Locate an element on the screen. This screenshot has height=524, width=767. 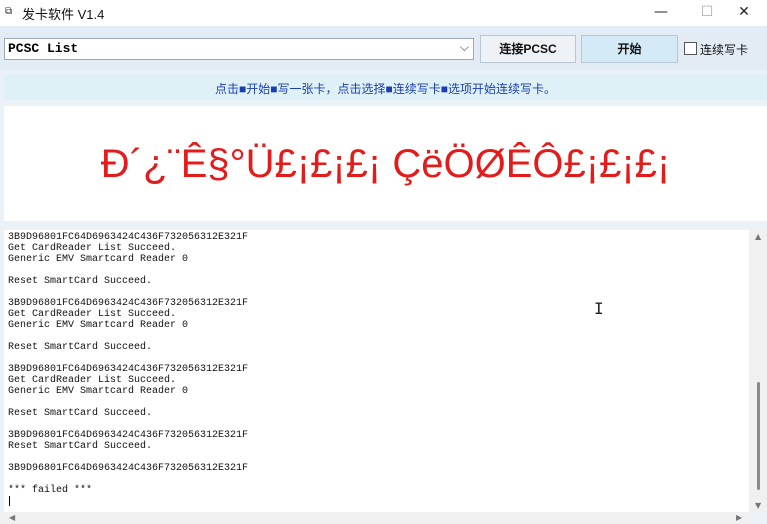
continuous-write-label: 连续写卡 is located at coordinates (724, 49).